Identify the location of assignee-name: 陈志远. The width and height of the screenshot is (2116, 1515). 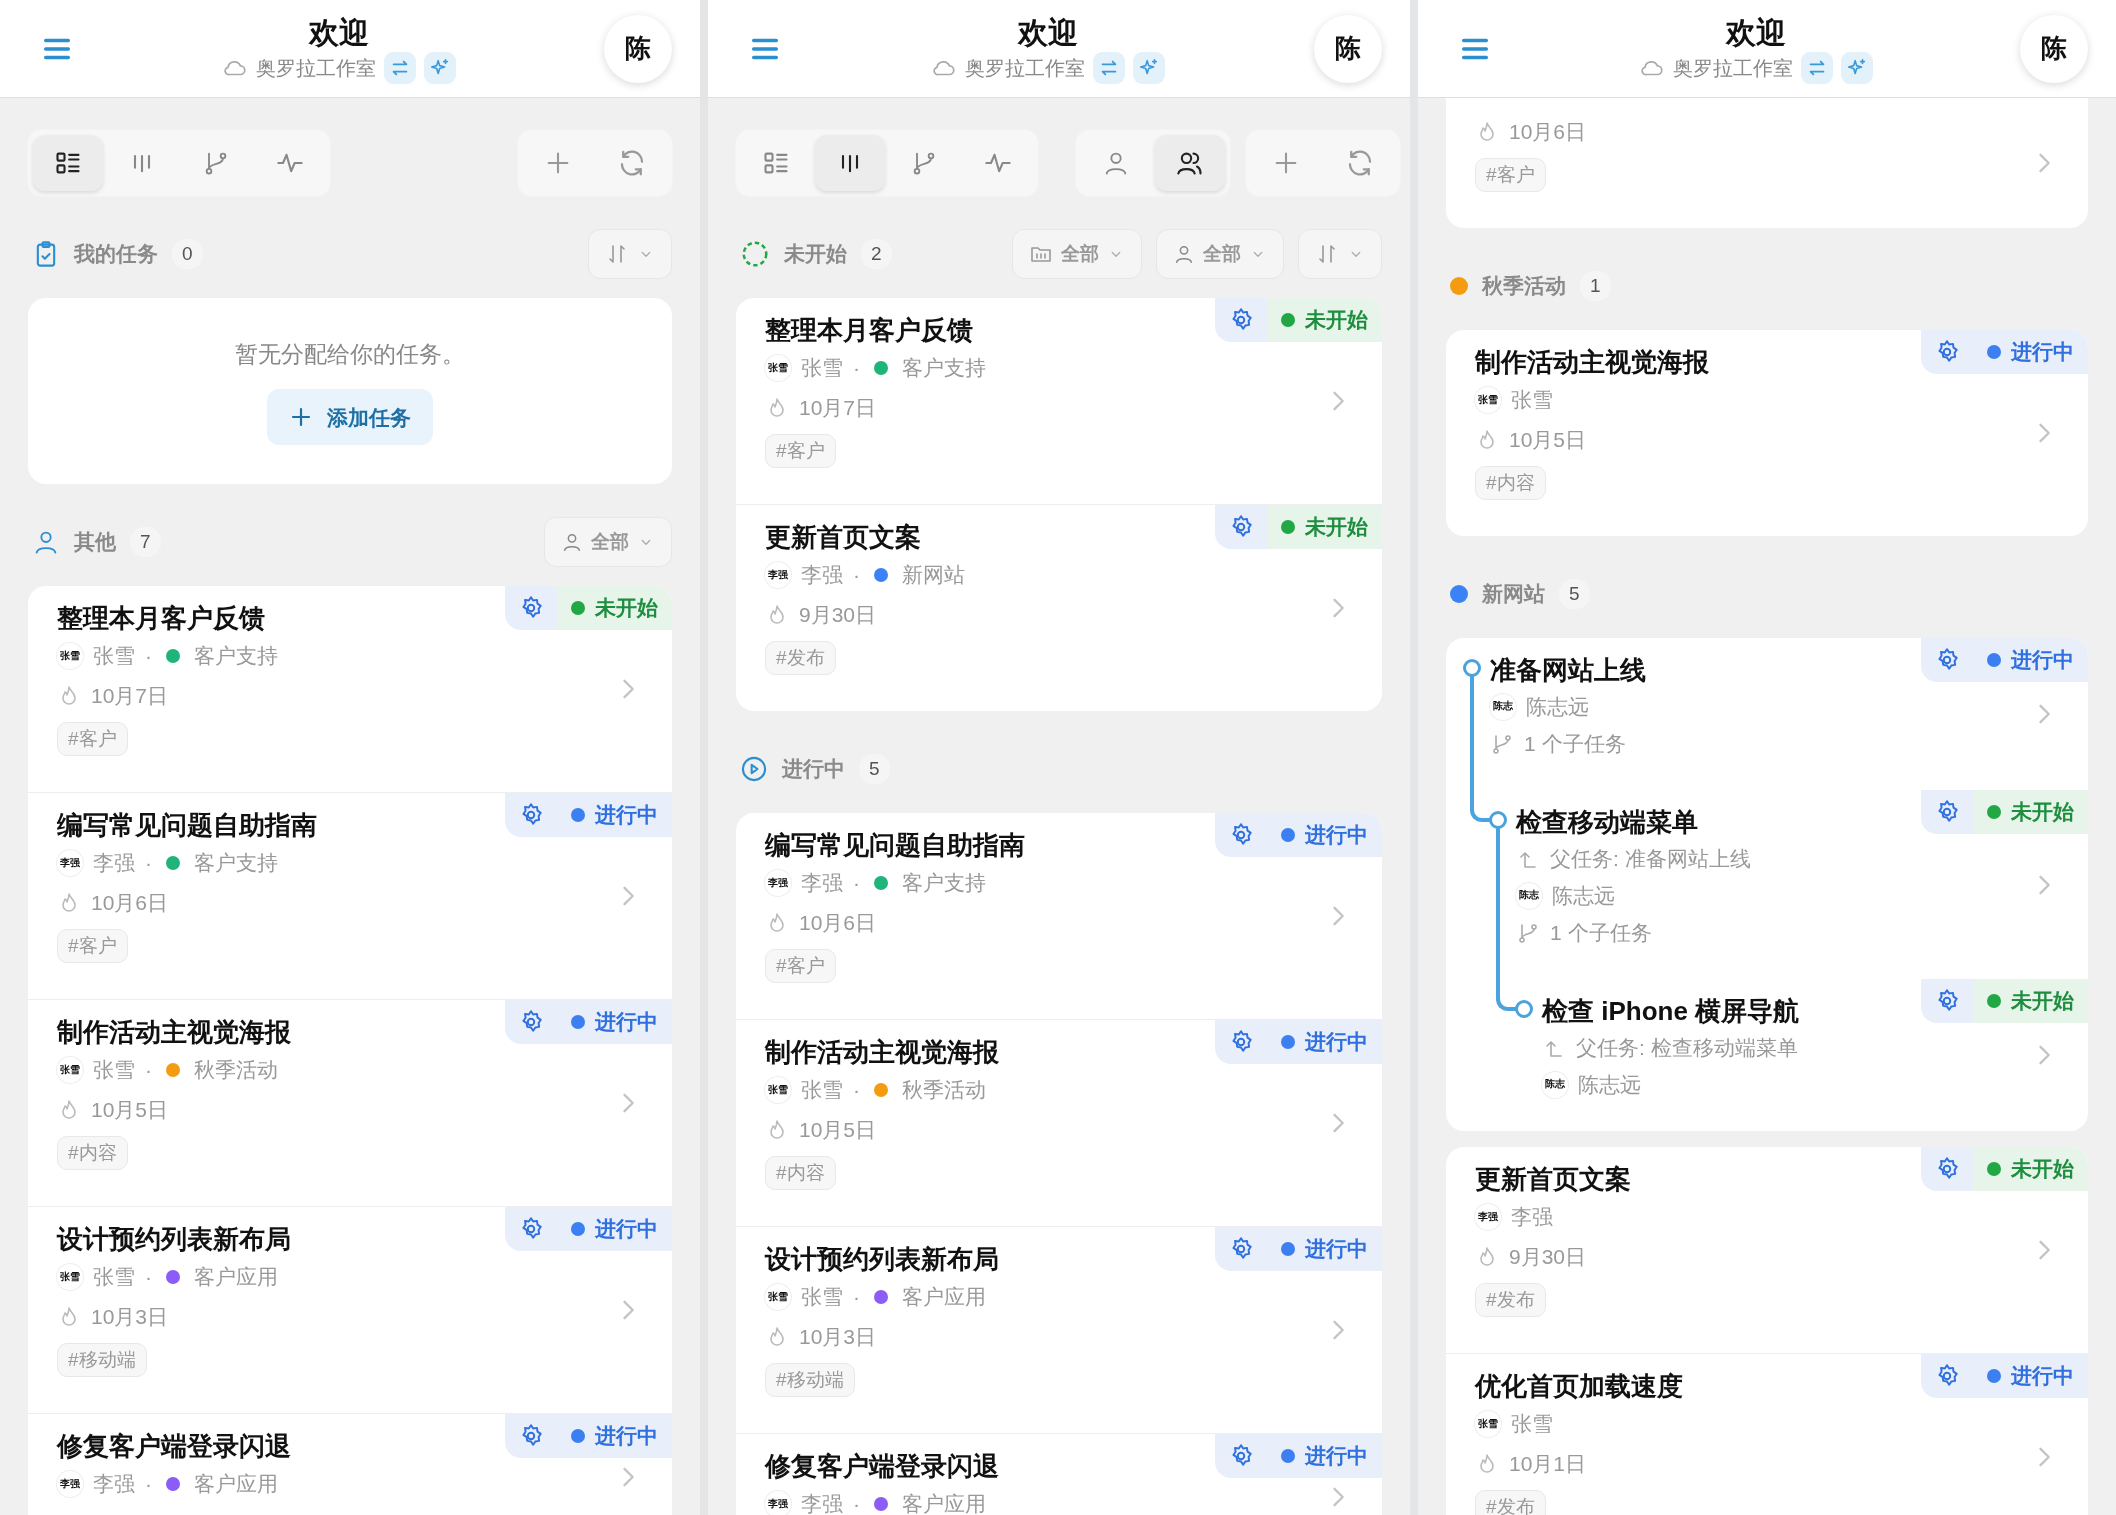
(1583, 896).